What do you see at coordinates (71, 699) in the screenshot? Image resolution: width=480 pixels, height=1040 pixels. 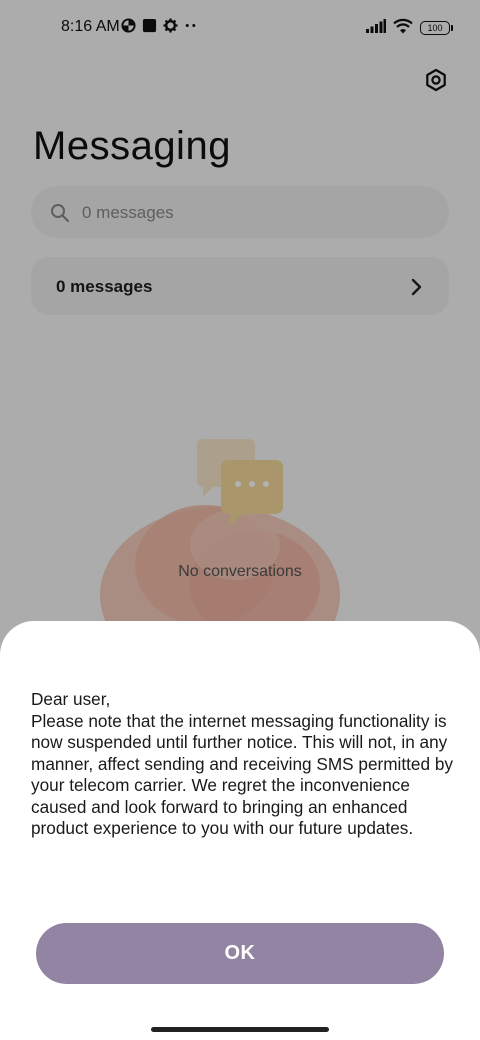 I see `dialog-greeting: Dear user,` at bounding box center [71, 699].